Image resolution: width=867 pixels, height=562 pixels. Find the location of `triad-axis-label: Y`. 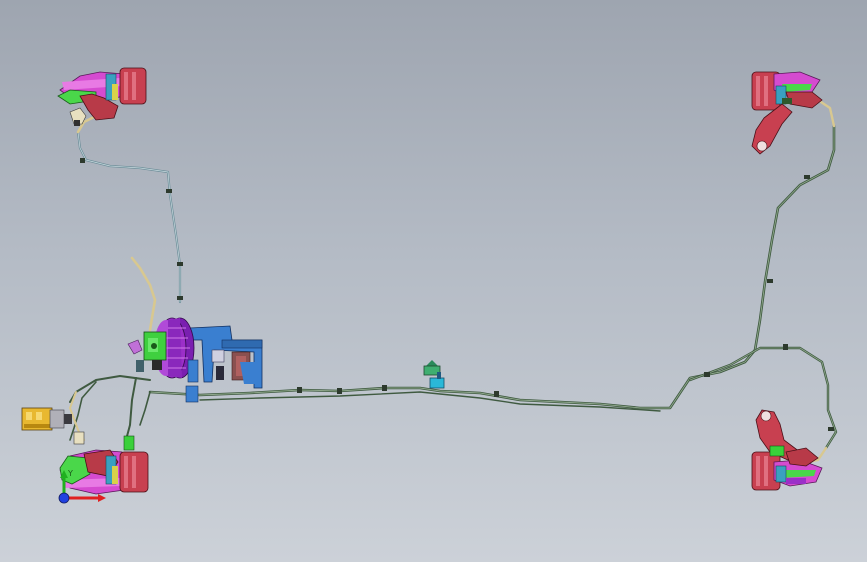

triad-axis-label: Y is located at coordinates (70, 473).